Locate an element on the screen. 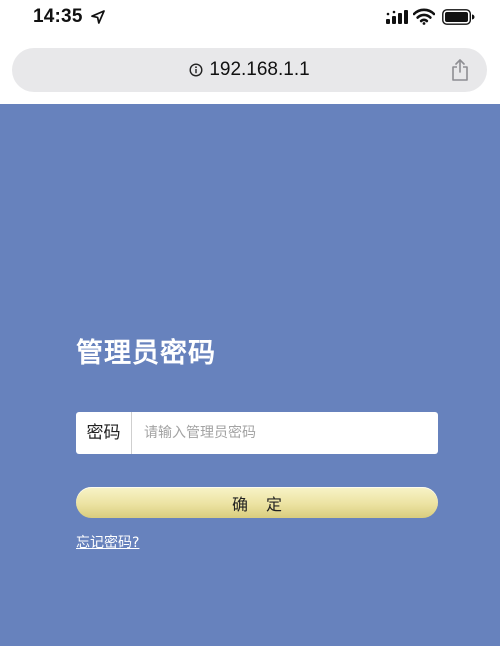  password-input is located at coordinates (285, 433).